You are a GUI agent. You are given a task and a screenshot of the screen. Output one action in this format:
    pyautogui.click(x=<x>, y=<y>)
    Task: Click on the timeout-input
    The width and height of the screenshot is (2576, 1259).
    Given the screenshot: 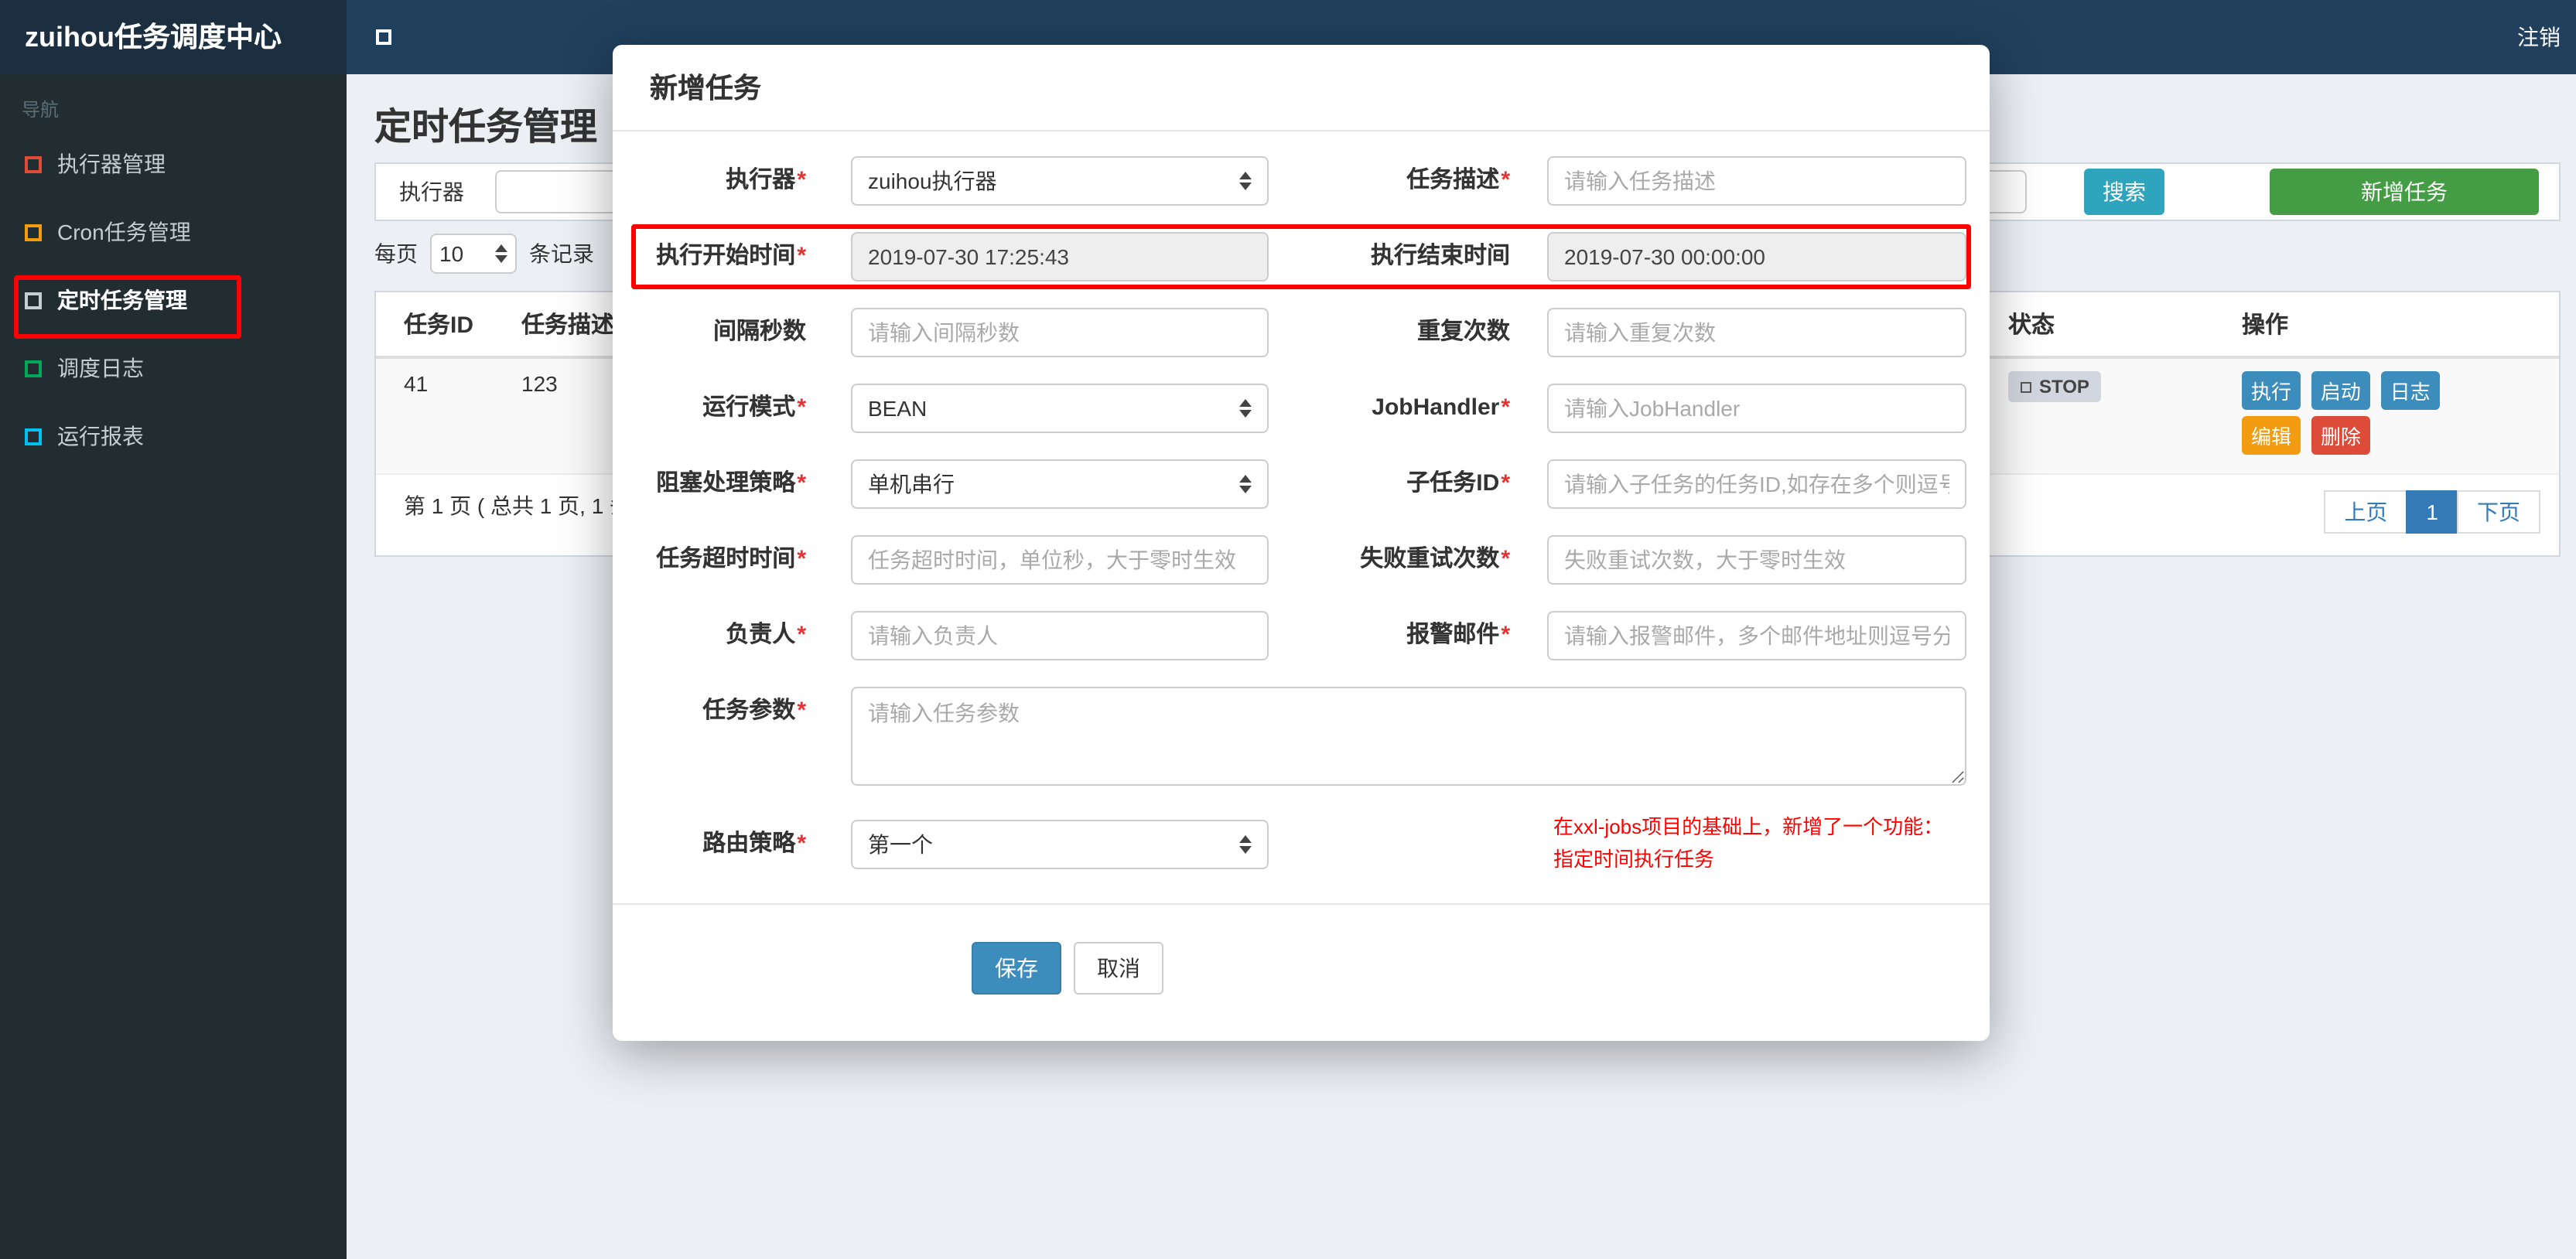 What is the action you would take?
    pyautogui.click(x=1060, y=560)
    